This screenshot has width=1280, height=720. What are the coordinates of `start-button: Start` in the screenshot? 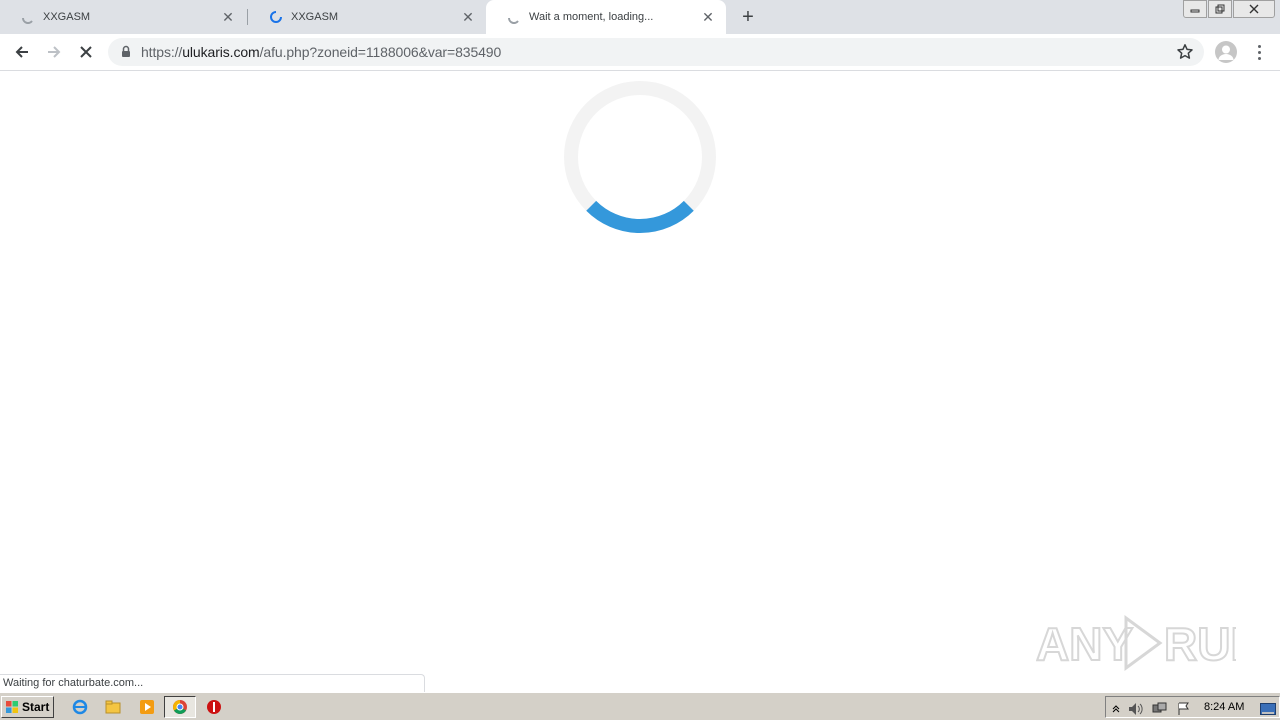 It's located at (27, 707).